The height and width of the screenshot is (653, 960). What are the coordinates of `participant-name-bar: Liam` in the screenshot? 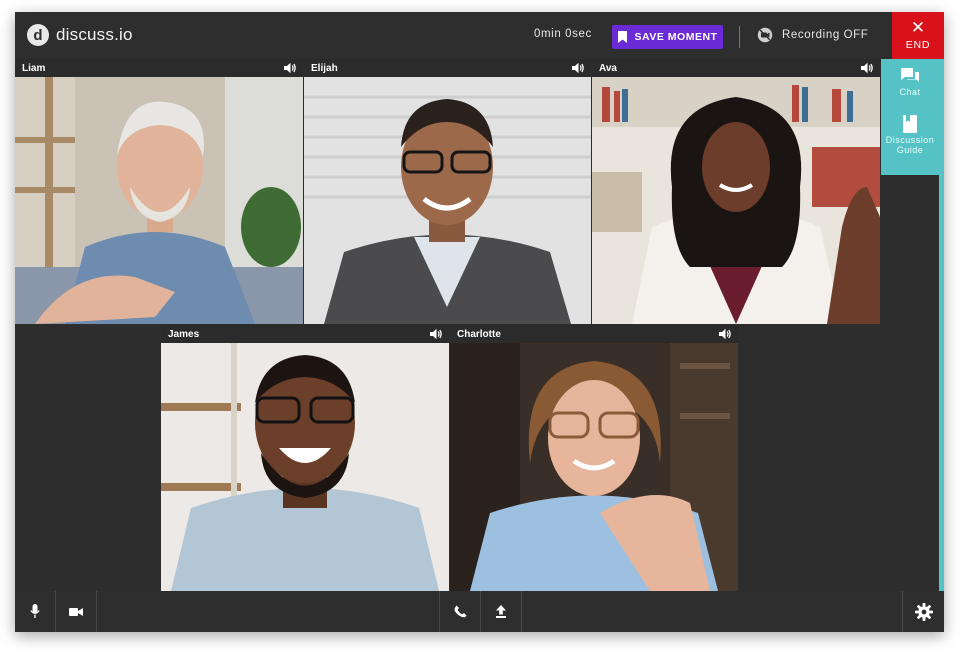 It's located at (159, 68).